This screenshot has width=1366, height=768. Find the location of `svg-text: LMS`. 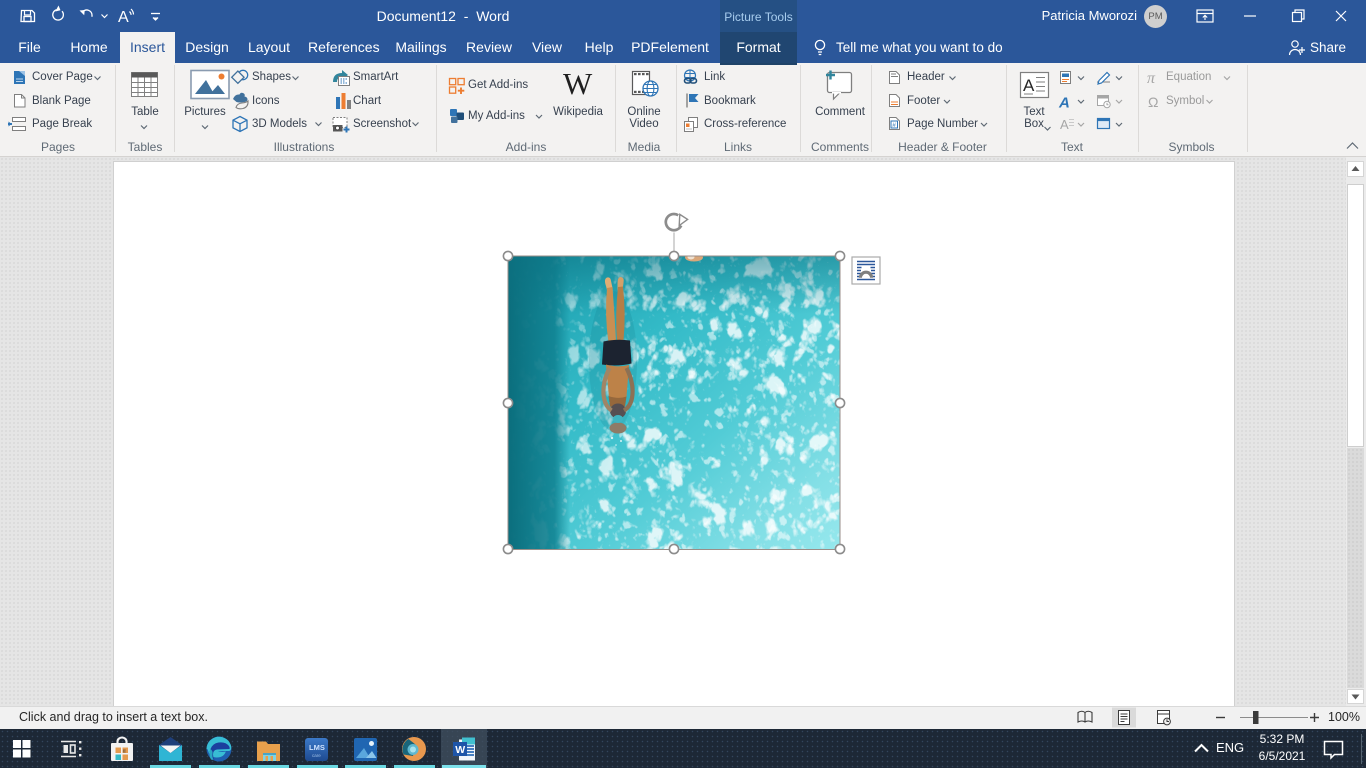

svg-text: LMS is located at coordinates (317, 747).